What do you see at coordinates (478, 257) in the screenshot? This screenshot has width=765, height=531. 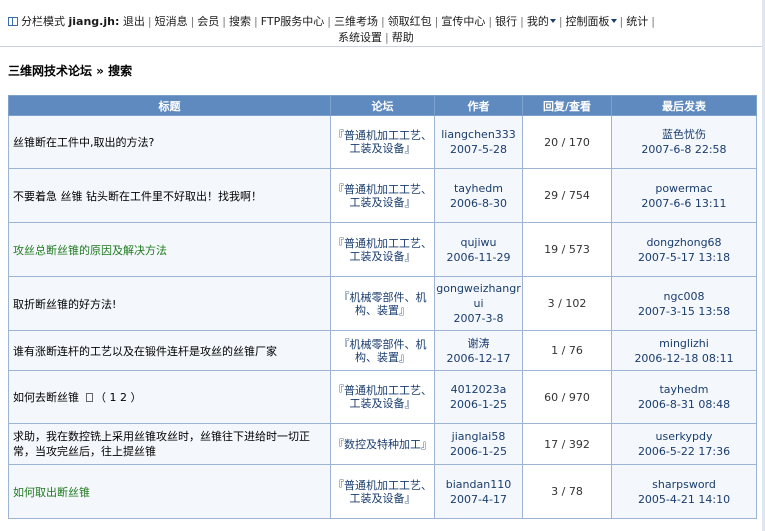 I see `post-date: 2006-11-29` at bounding box center [478, 257].